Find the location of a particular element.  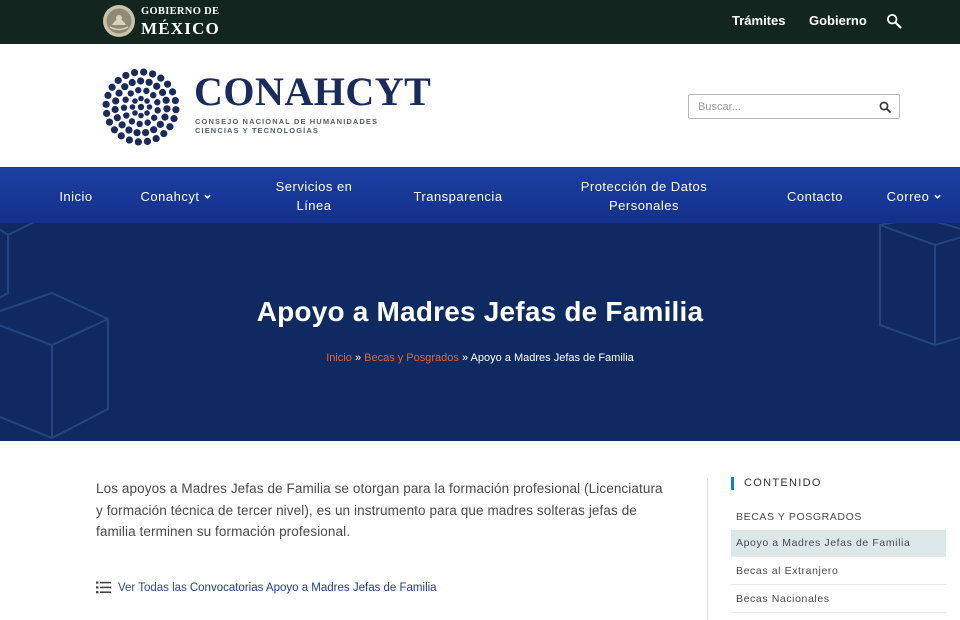

nav-item-label: Transparencia is located at coordinates (458, 196).